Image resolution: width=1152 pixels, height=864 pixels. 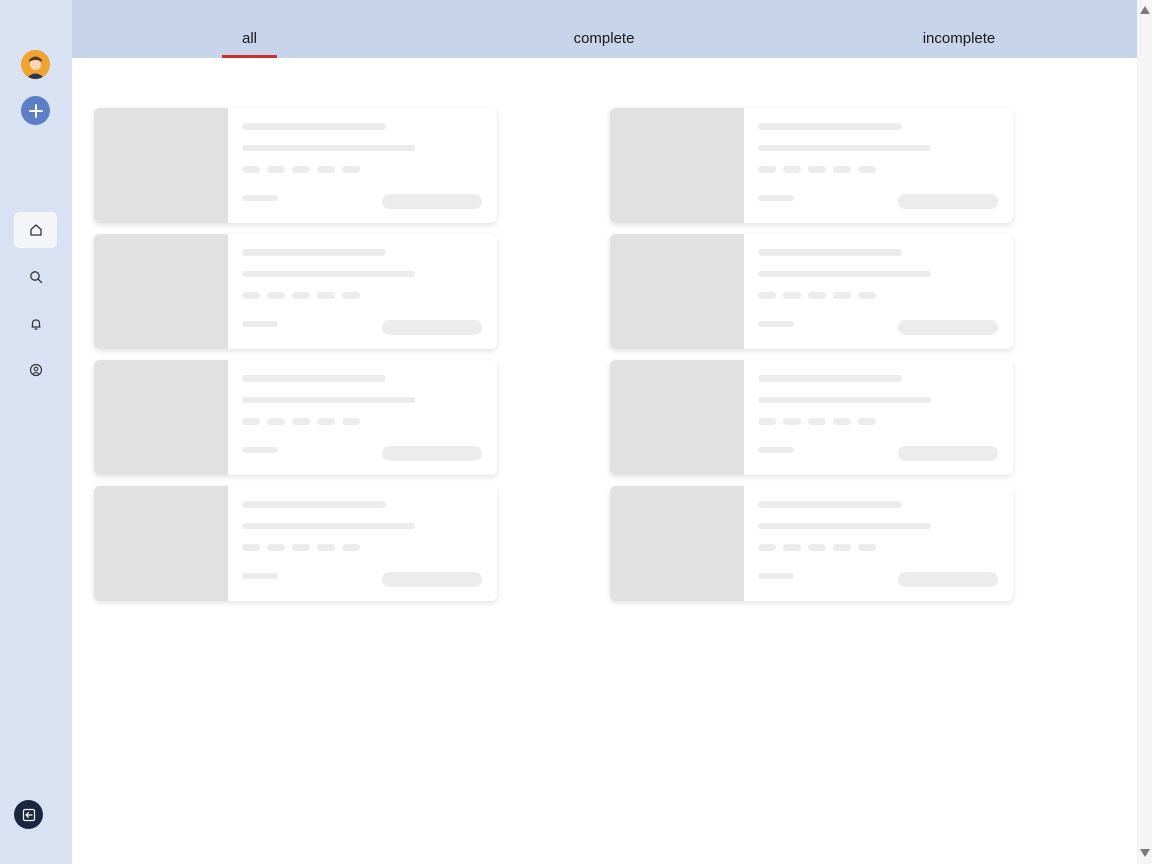 I want to click on nav-home, so click(x=35, y=230).